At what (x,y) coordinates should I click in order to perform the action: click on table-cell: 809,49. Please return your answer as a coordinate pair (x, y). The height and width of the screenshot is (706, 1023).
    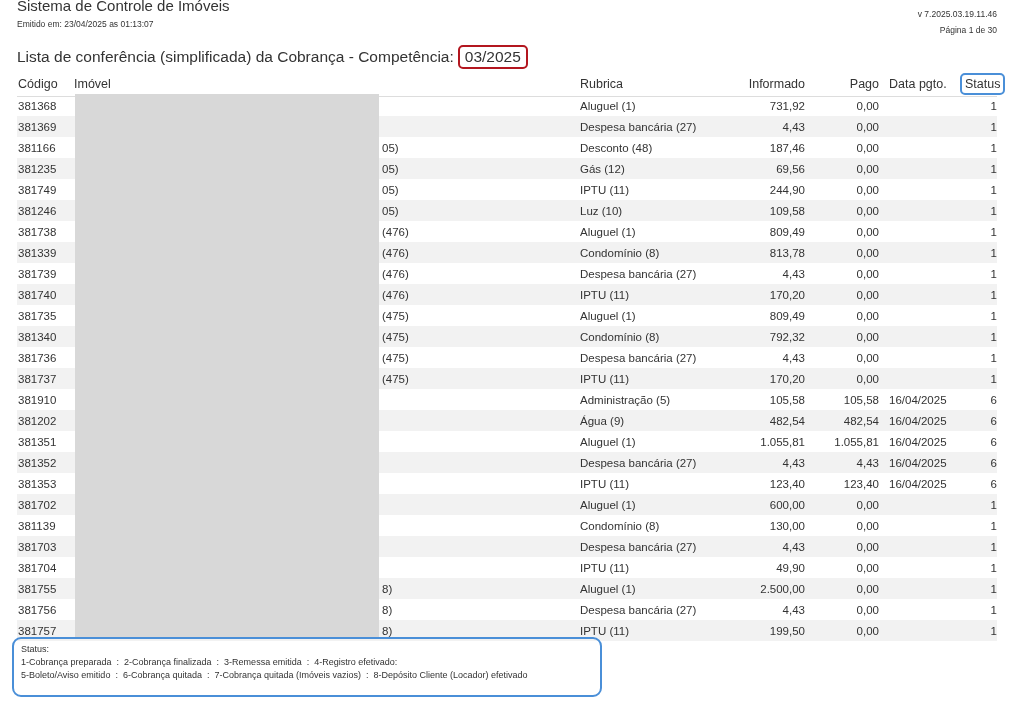
    Looking at the image, I should click on (787, 231).